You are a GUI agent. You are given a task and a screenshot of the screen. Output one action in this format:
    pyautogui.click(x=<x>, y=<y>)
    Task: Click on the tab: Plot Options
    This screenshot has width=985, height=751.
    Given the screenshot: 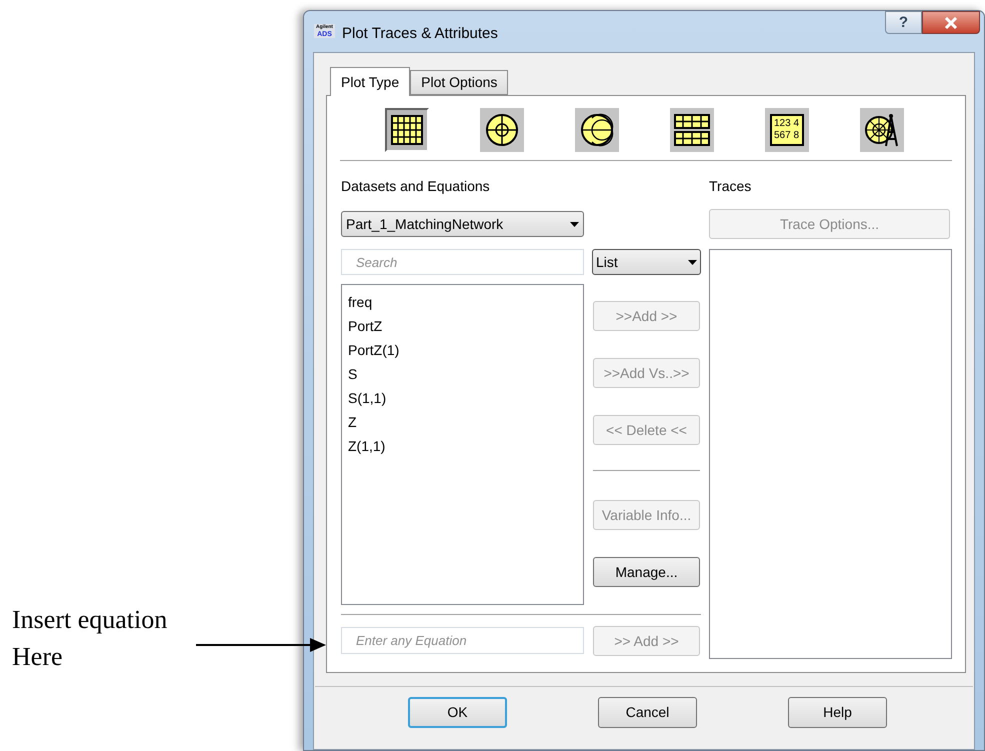 What is the action you would take?
    pyautogui.click(x=459, y=82)
    